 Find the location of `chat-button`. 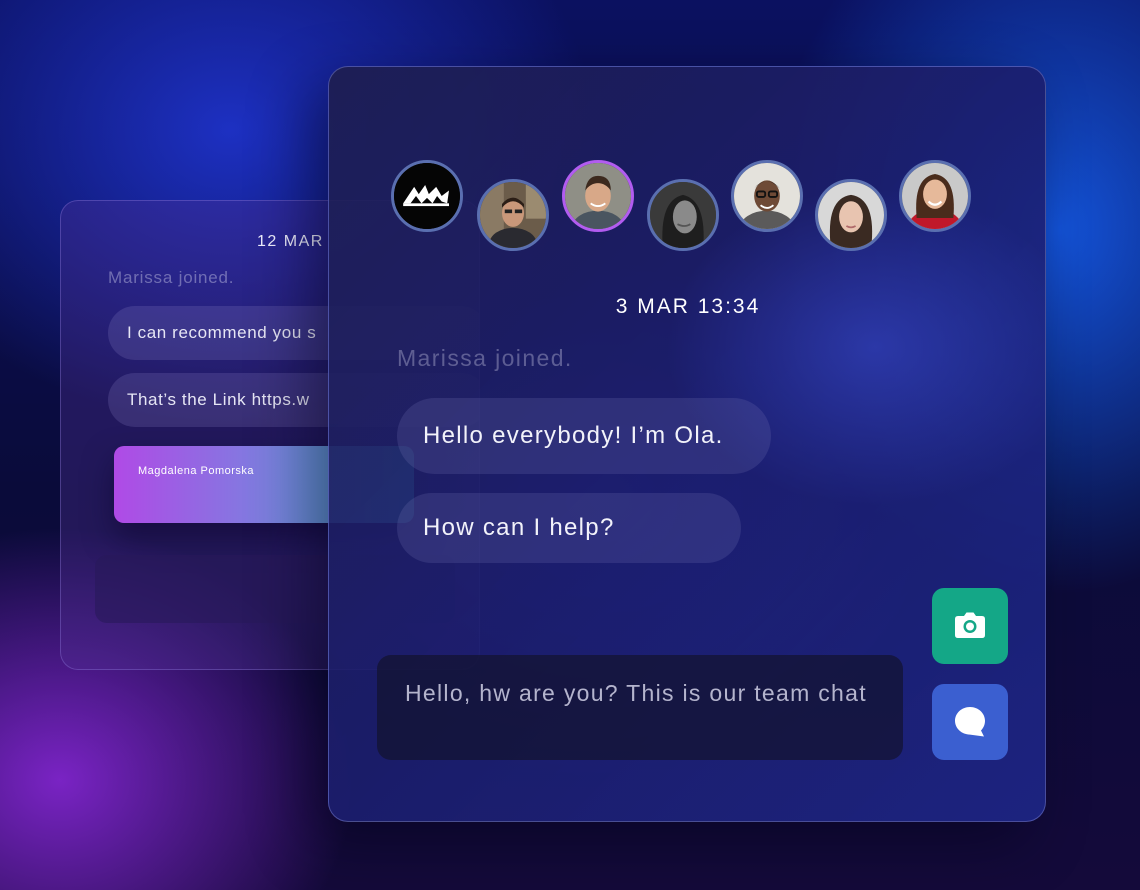

chat-button is located at coordinates (970, 722).